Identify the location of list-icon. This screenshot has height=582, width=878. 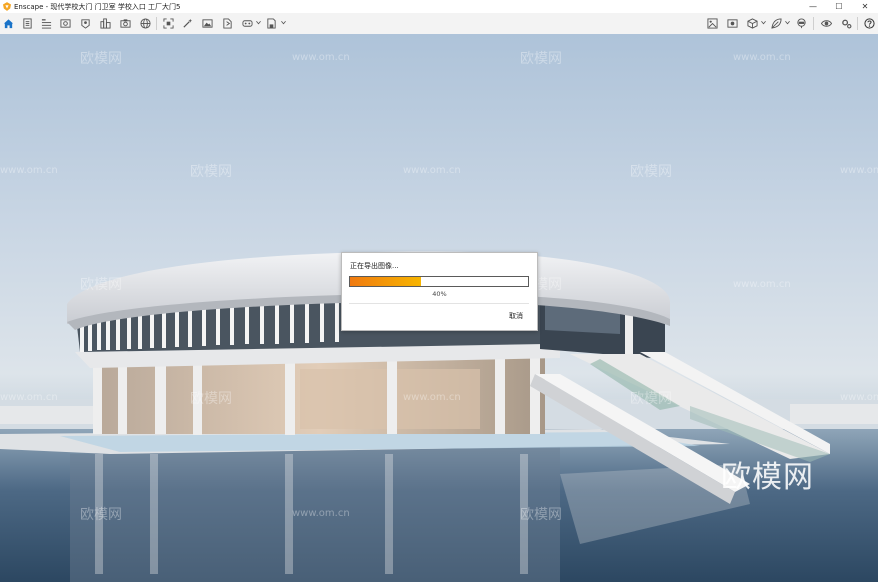
(46, 24).